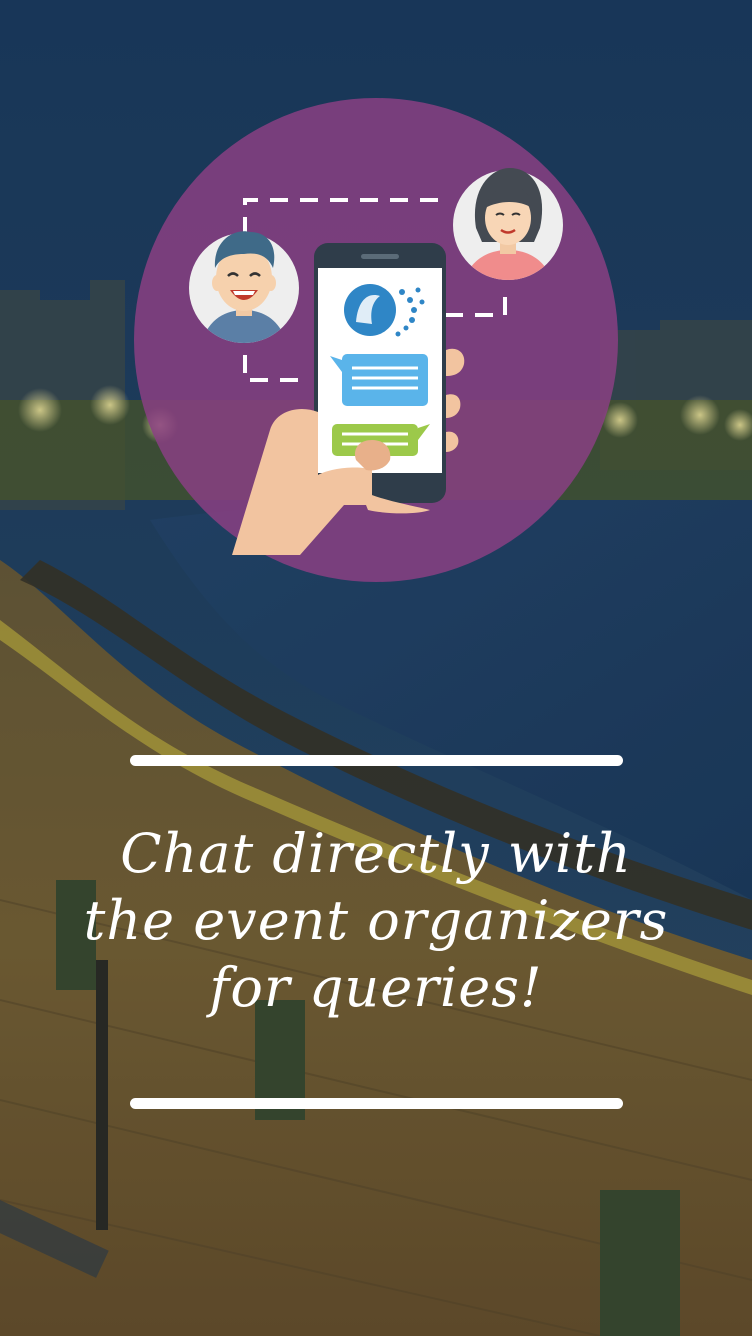 This screenshot has width=752, height=1336. I want to click on caption-line-2: the event organizers, so click(376, 920).